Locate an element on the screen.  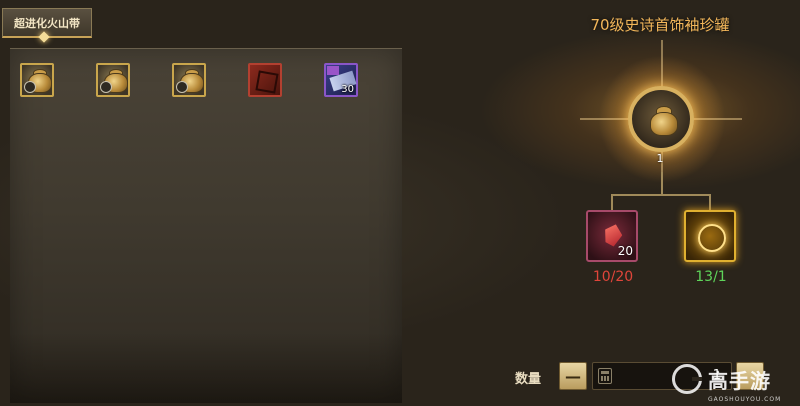
connector-left is located at coordinates (612, 202).